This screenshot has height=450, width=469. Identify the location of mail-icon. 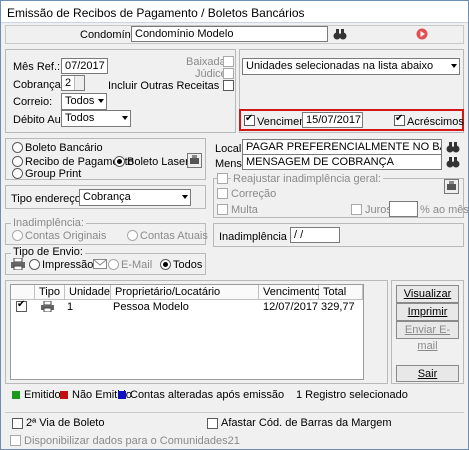
(100, 264).